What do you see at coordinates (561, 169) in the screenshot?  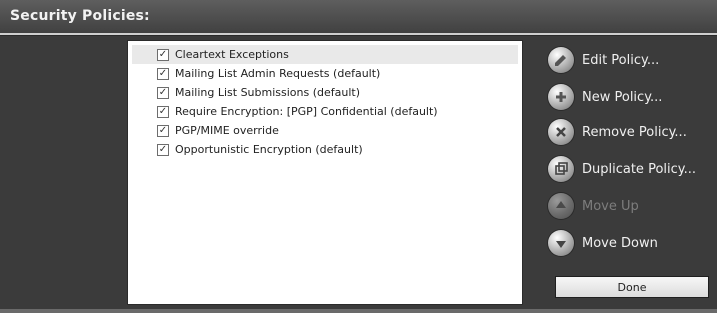 I see `duplicate-icon` at bounding box center [561, 169].